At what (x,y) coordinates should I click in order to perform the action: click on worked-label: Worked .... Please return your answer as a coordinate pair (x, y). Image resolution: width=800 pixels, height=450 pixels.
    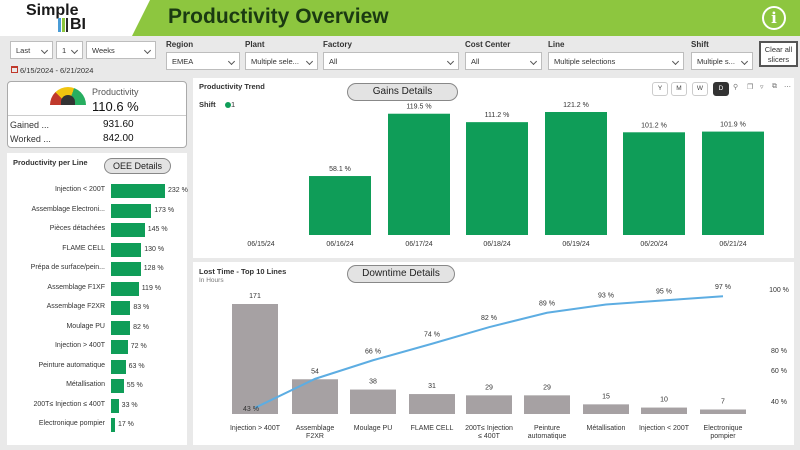
    Looking at the image, I should click on (30, 139).